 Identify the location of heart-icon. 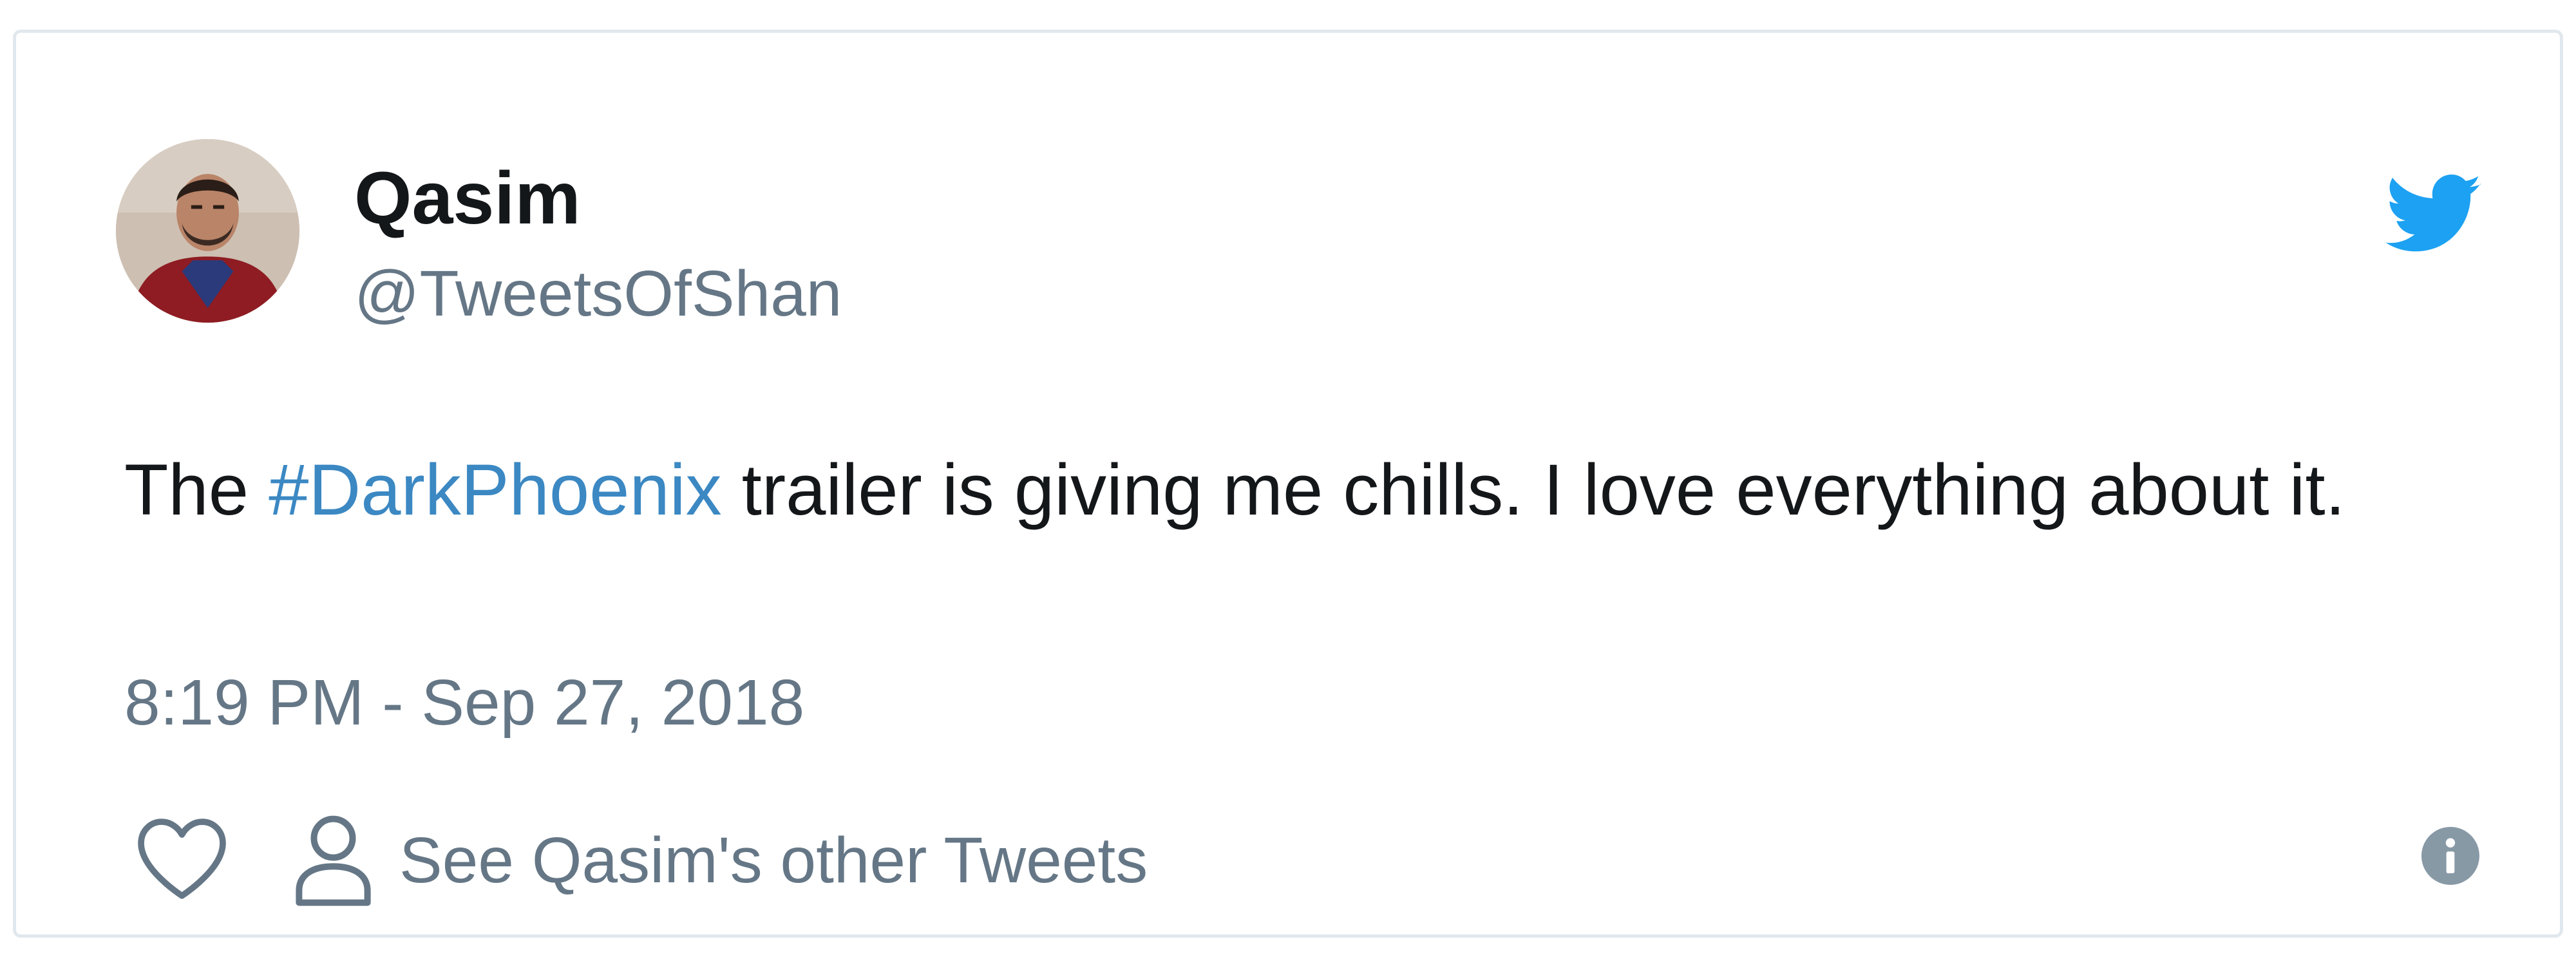
(182, 858).